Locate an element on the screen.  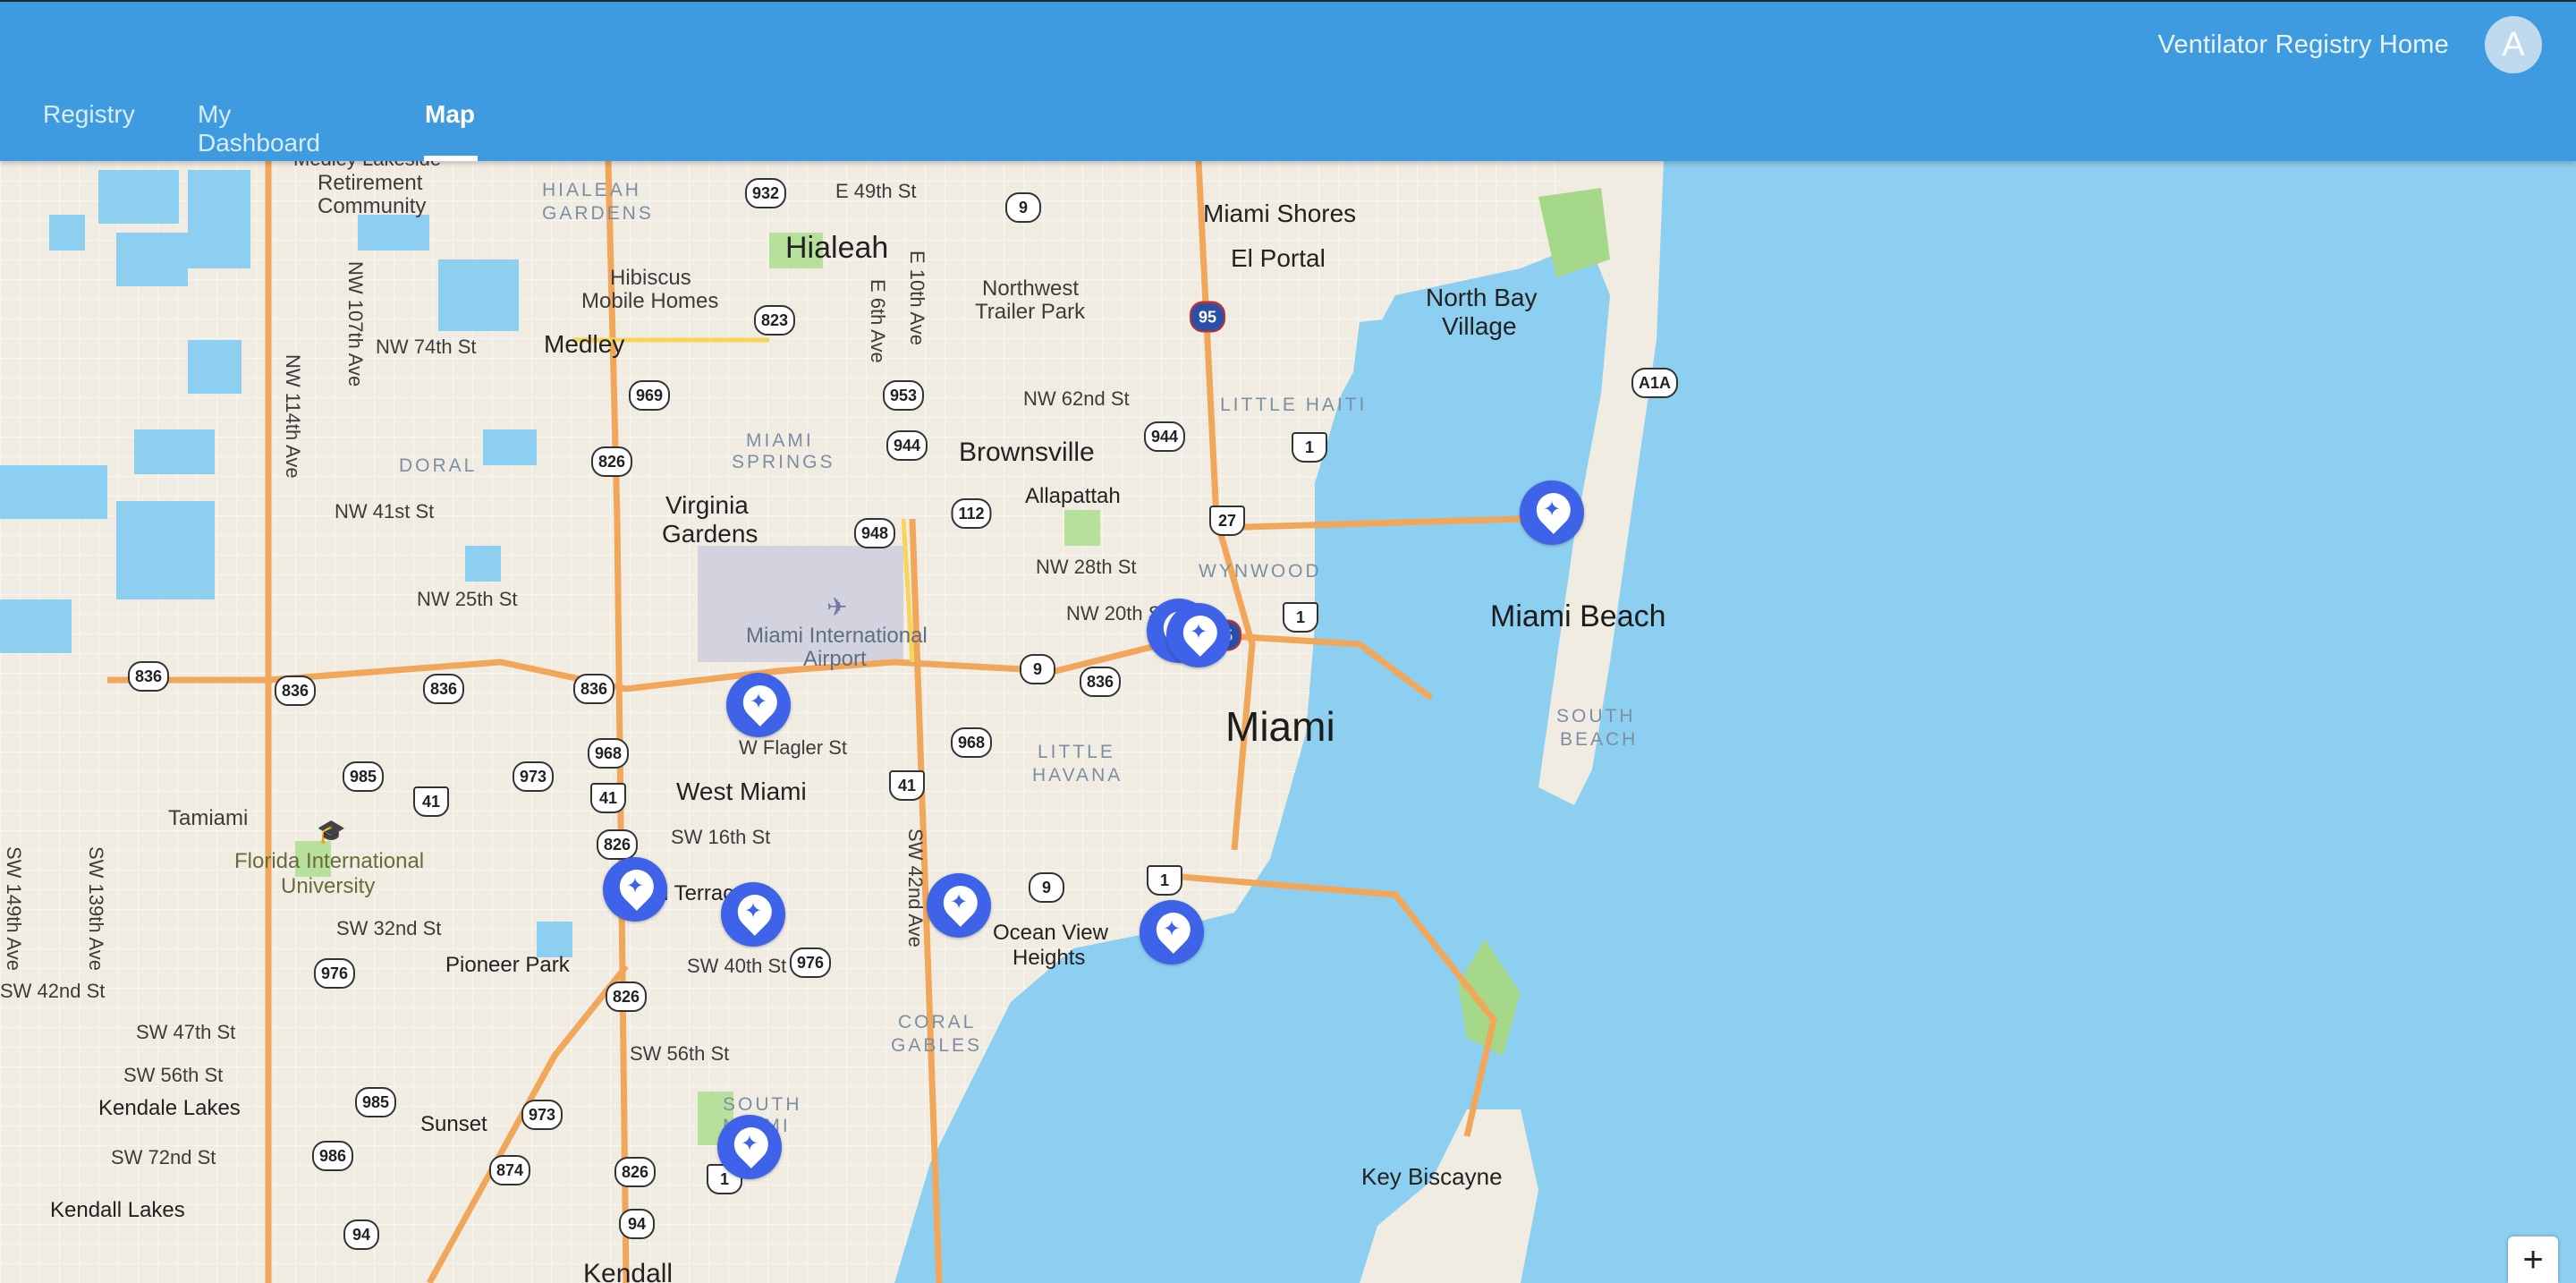
label-hialeah-gardens-2: GARDENS is located at coordinates (598, 213).